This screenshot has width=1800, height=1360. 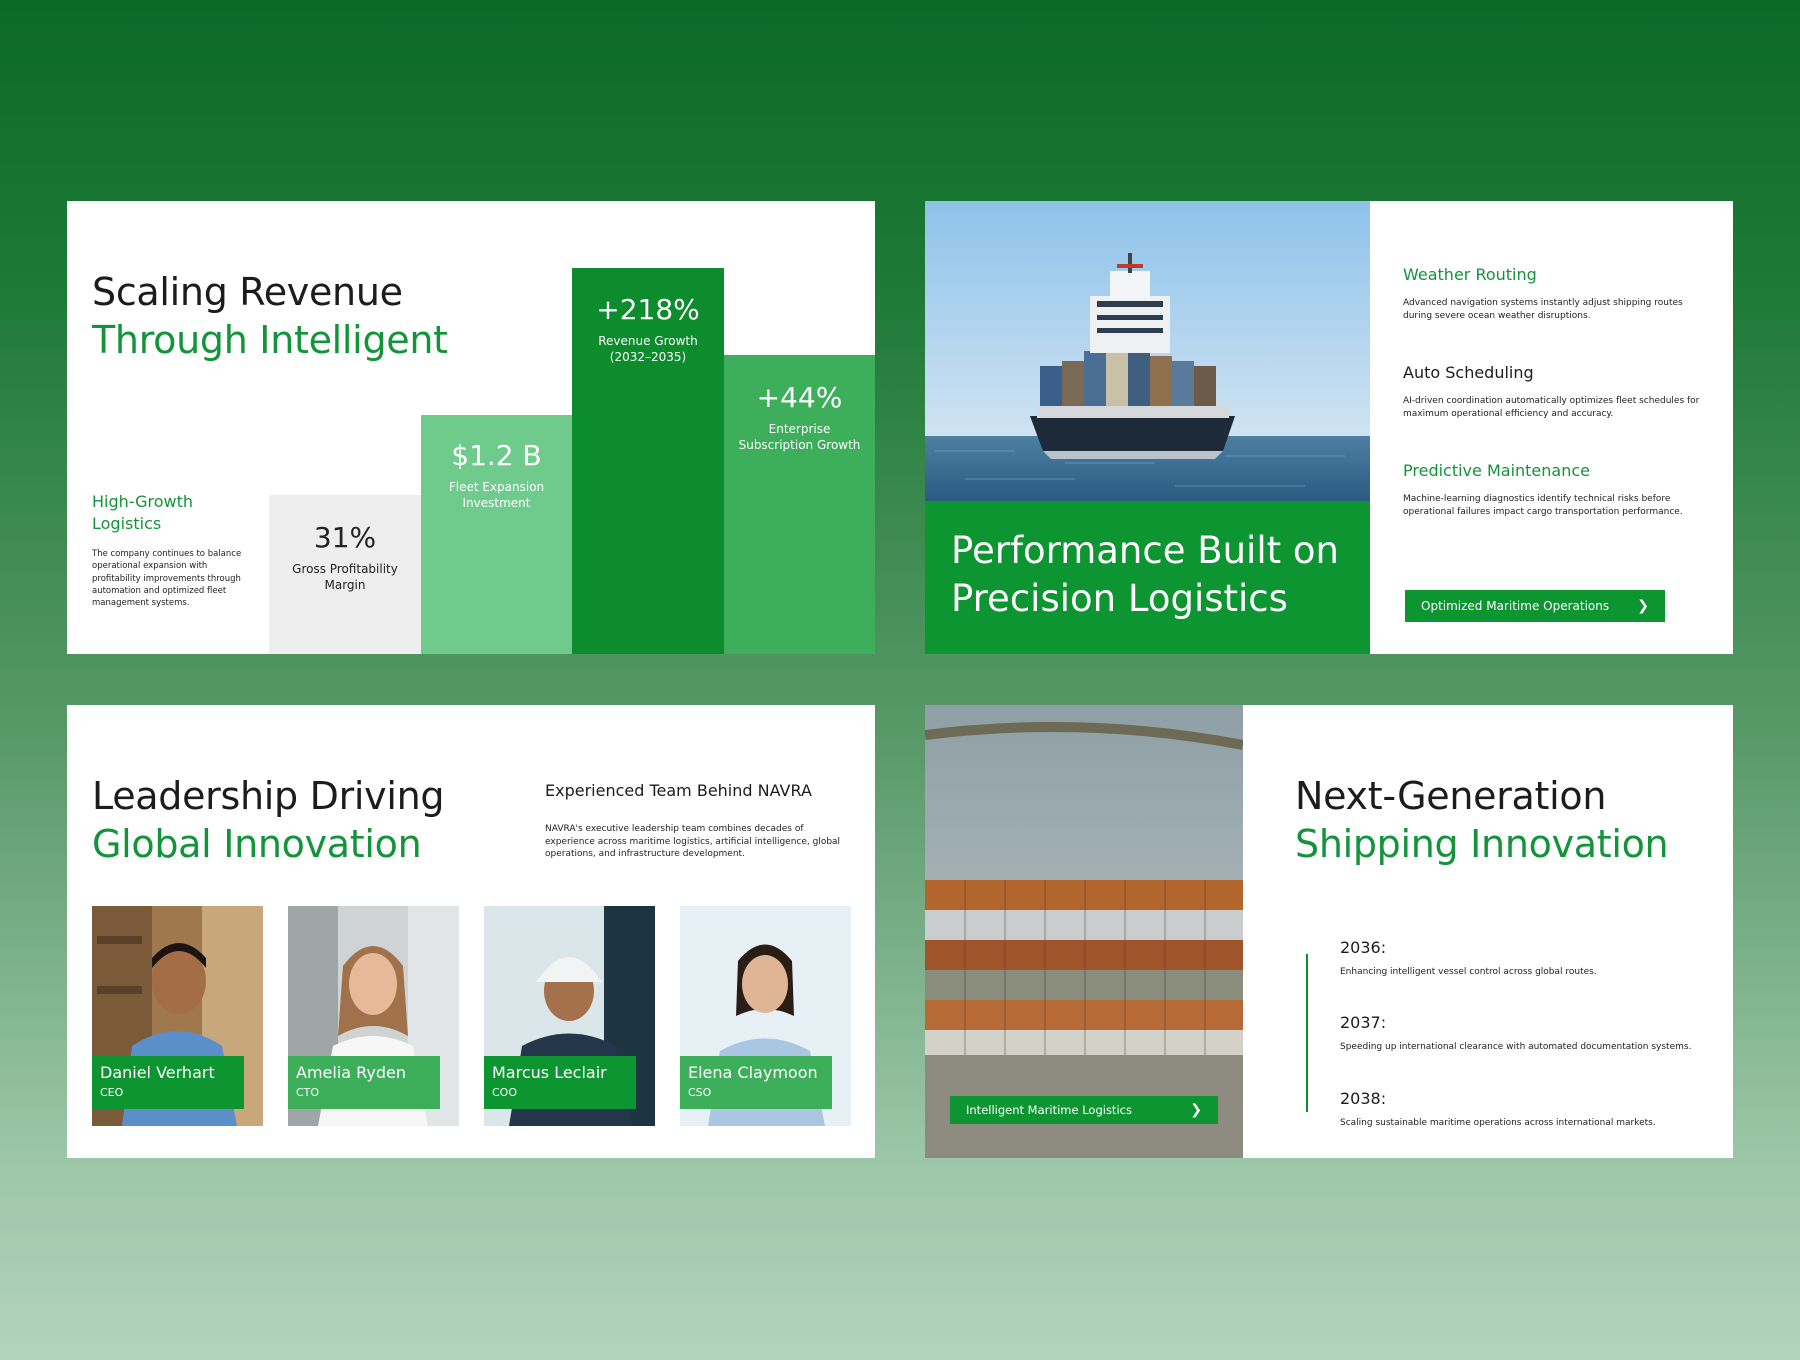 I want to click on member-name: Marcus Leclair, so click(x=549, y=1072).